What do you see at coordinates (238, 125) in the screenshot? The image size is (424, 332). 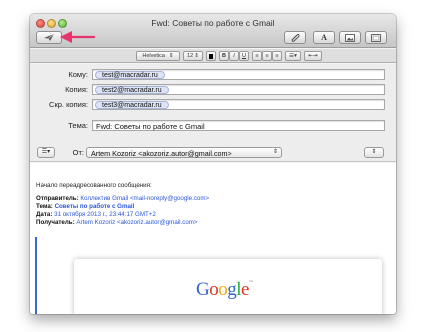 I see `subject-field: Fwd: Советы по работе с Gmail` at bounding box center [238, 125].